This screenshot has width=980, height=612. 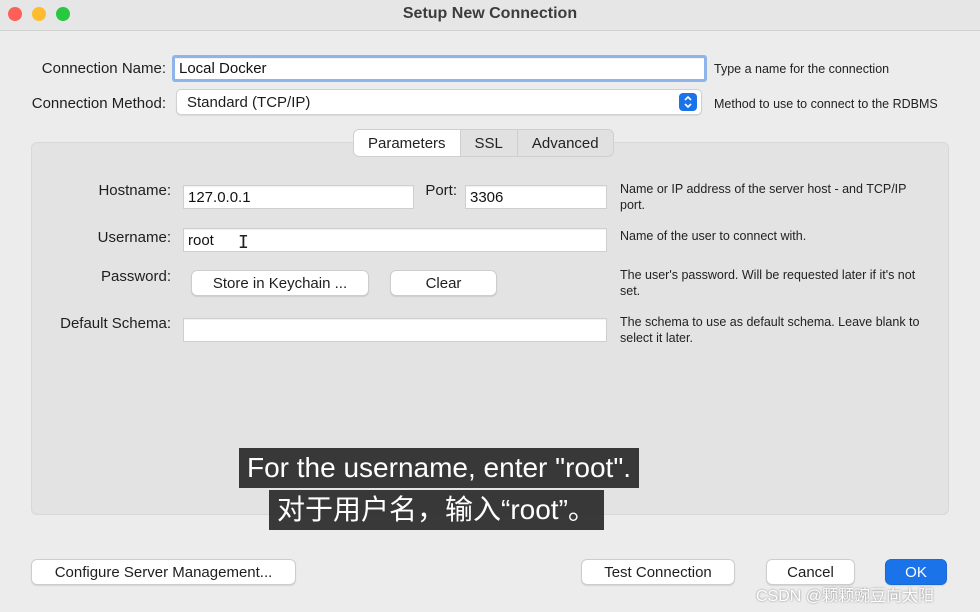 What do you see at coordinates (802, 69) in the screenshot?
I see `connection-name-hint: Type a name for the connection` at bounding box center [802, 69].